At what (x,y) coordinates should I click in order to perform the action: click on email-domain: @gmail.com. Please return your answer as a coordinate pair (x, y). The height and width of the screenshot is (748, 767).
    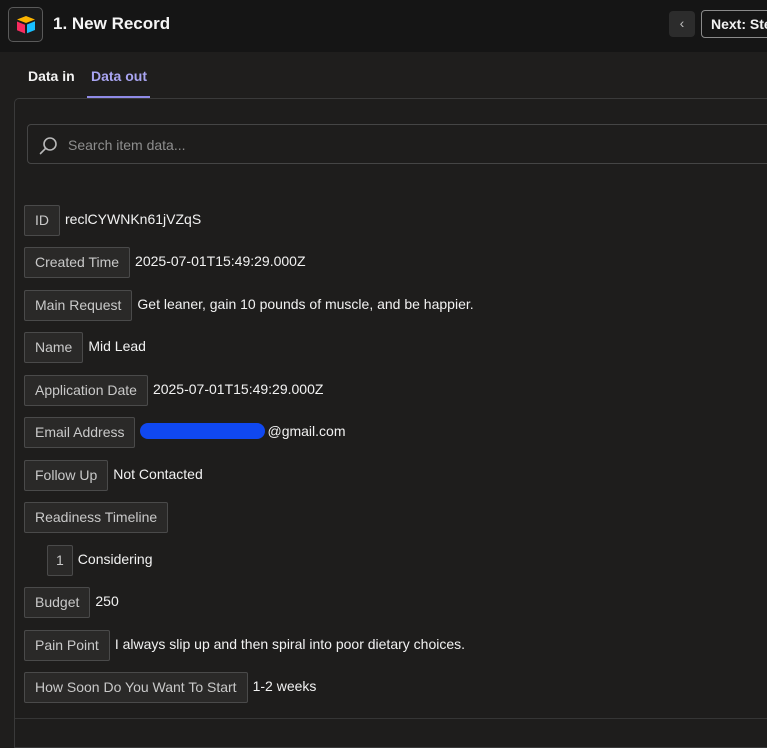
    Looking at the image, I should click on (306, 431).